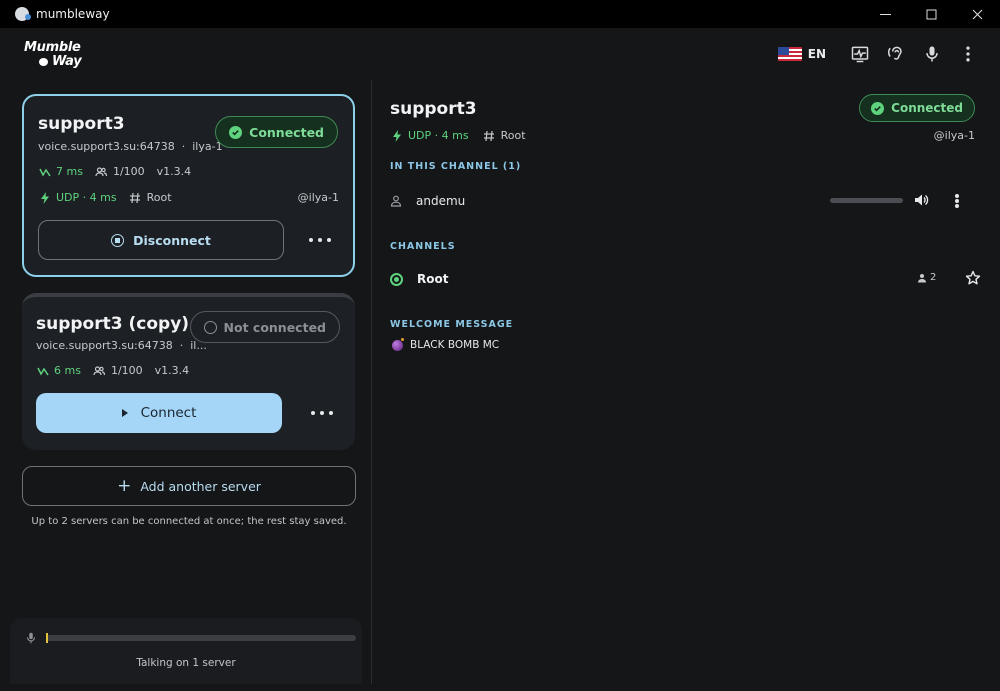  Describe the element at coordinates (957, 201) in the screenshot. I see `member-more-button` at that location.